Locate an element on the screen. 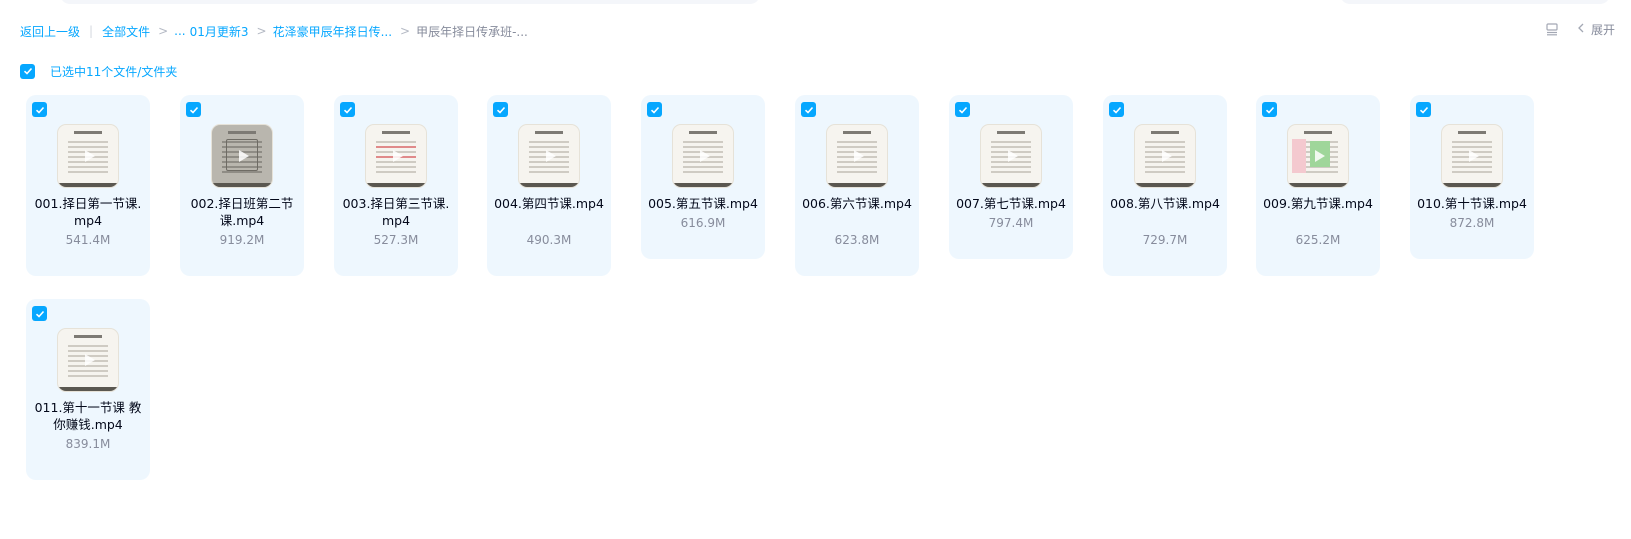 This screenshot has width=1631, height=539. list-view-icon is located at coordinates (1552, 29).